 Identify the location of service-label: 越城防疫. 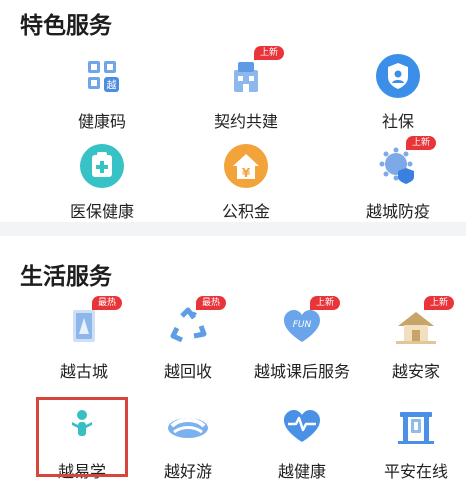
(397, 211).